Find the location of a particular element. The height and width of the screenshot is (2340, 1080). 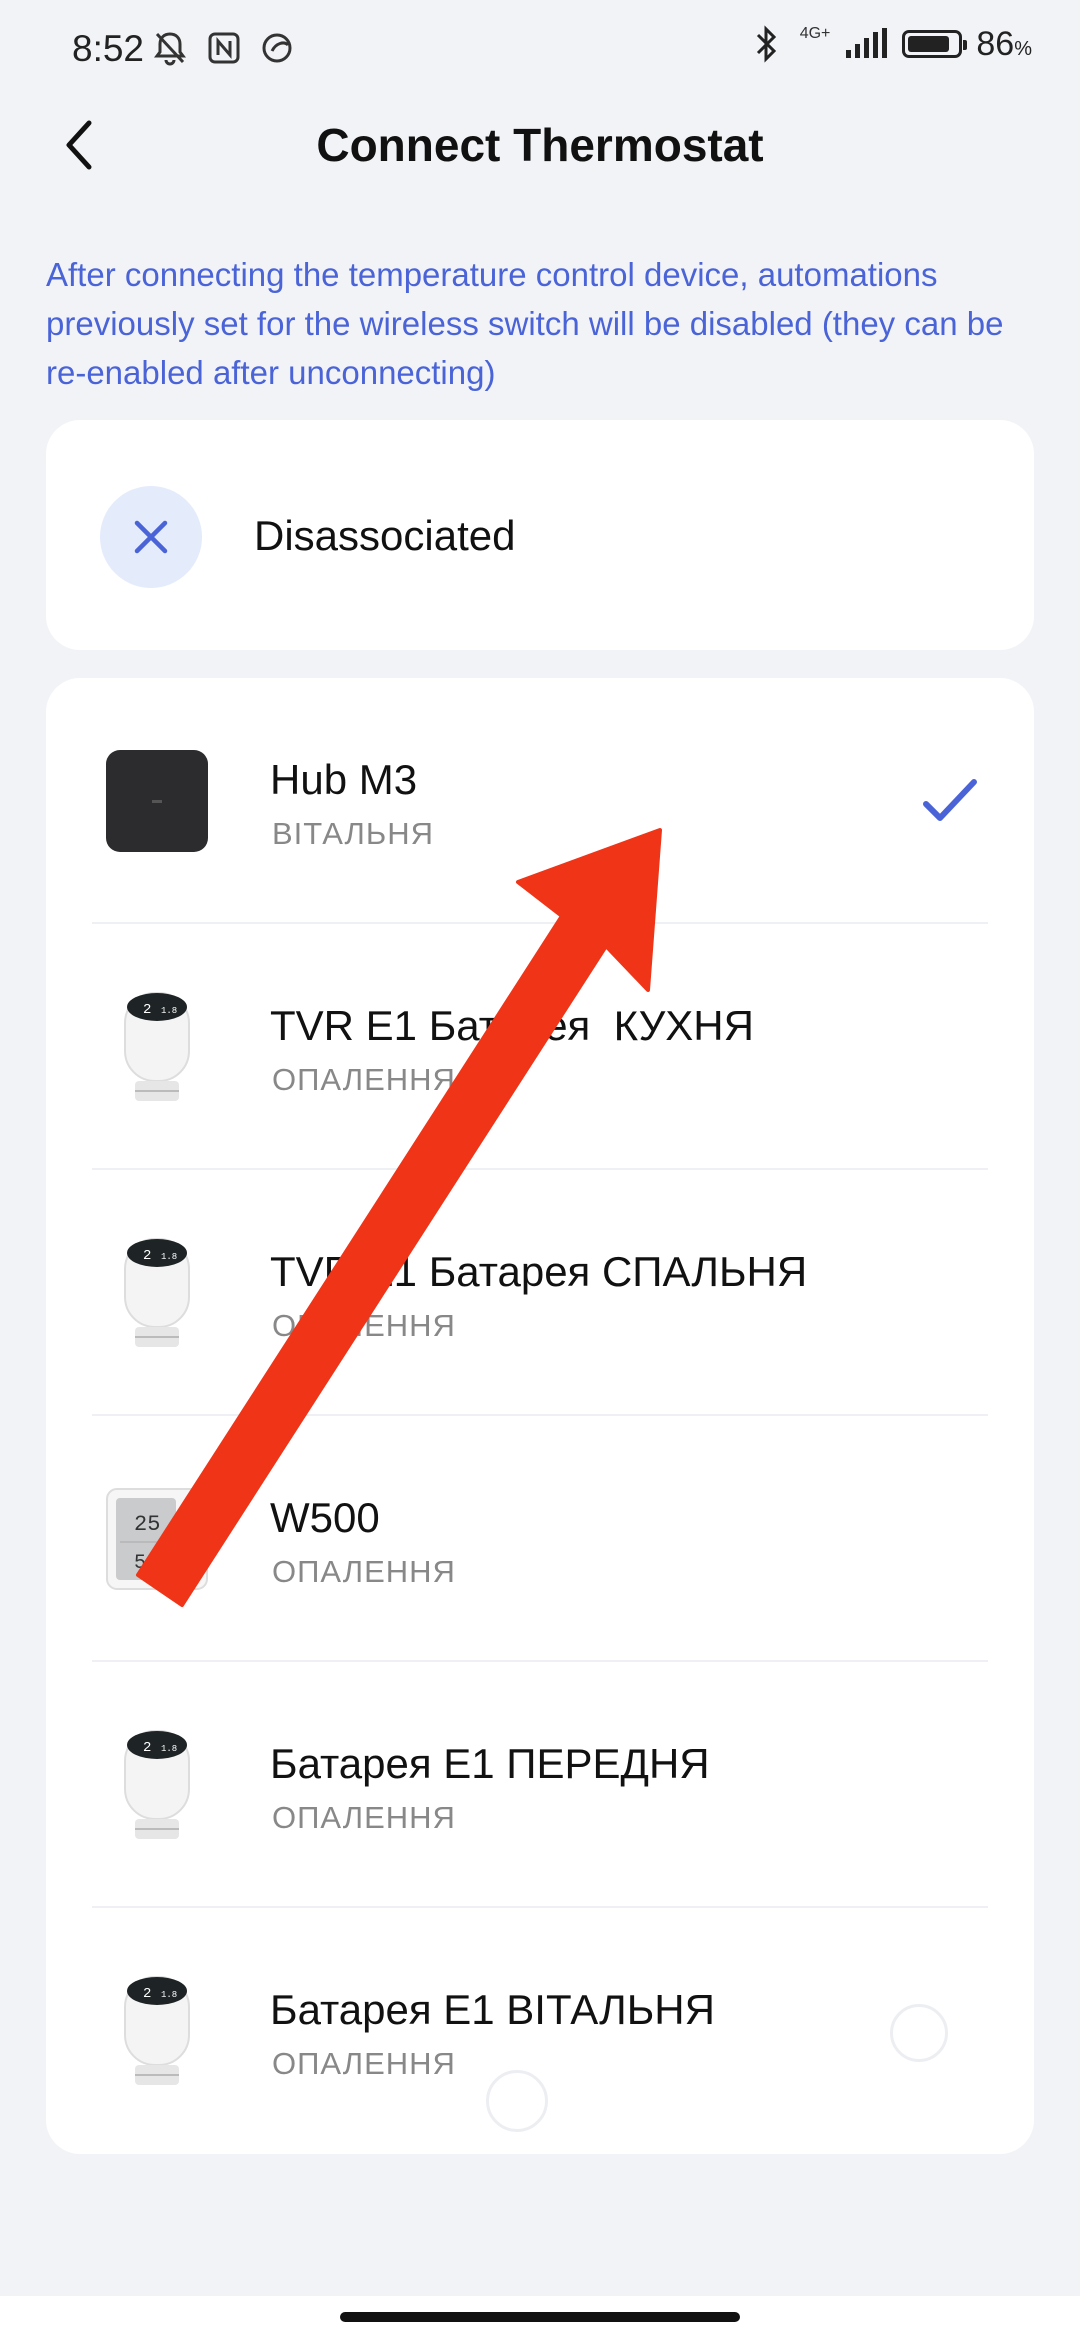

device-name: TVR E1 Батарея СПАЛЬНЯ is located at coordinates (539, 1271).